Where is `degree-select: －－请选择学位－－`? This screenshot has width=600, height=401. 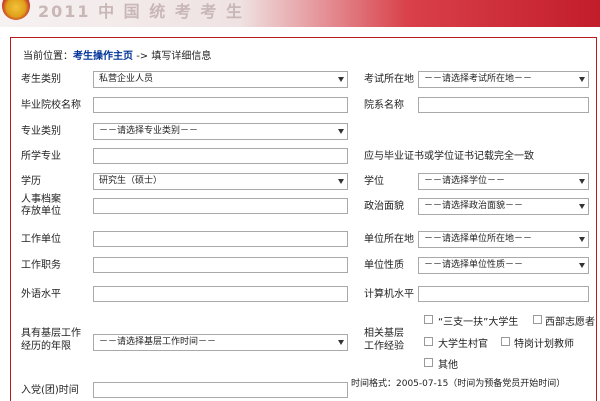 degree-select: －－请选择学位－－ is located at coordinates (503, 181).